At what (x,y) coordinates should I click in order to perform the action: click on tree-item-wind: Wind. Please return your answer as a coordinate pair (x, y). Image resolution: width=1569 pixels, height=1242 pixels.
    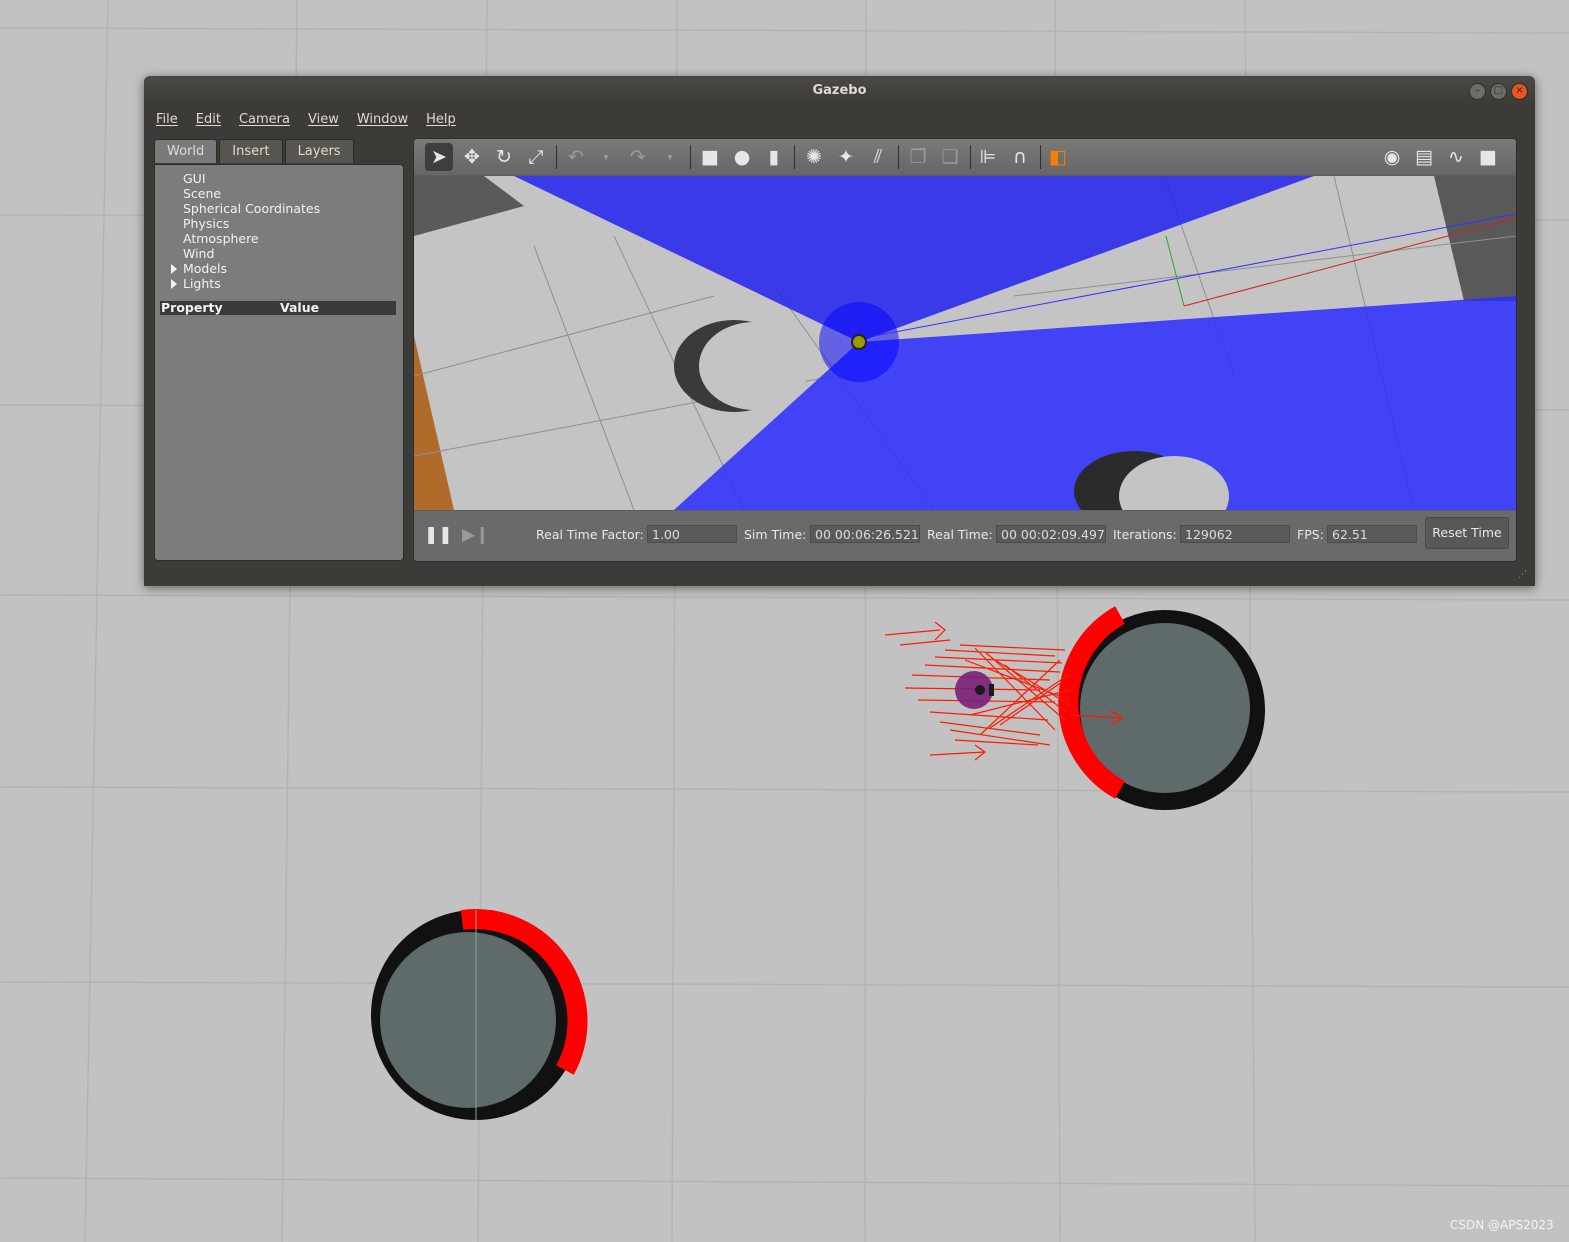
    Looking at the image, I should click on (251, 253).